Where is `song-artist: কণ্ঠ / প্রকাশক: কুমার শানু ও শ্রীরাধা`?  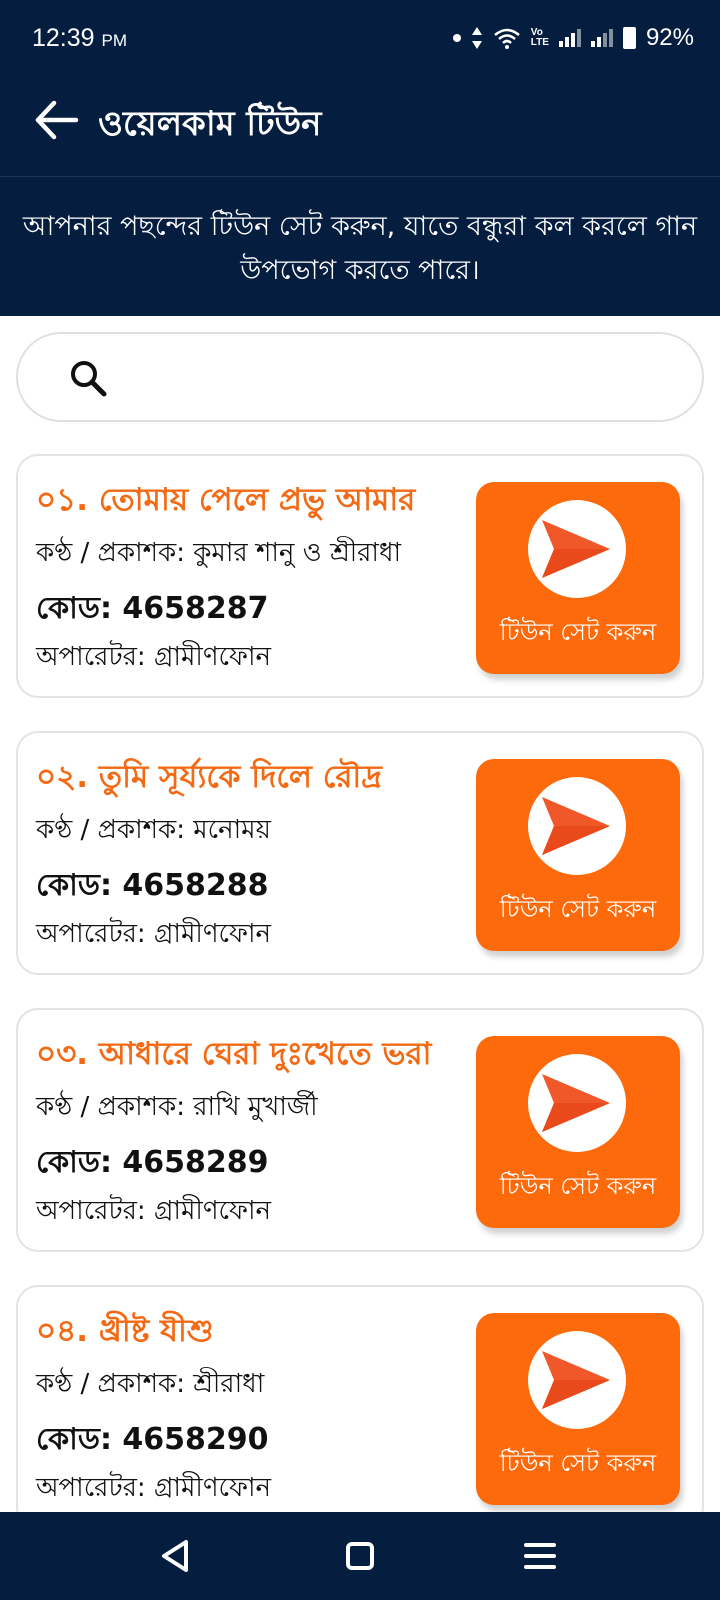 song-artist: কণ্ঠ / প্রকাশক: কুমার শানু ও শ্রীরাধা is located at coordinates (219, 553).